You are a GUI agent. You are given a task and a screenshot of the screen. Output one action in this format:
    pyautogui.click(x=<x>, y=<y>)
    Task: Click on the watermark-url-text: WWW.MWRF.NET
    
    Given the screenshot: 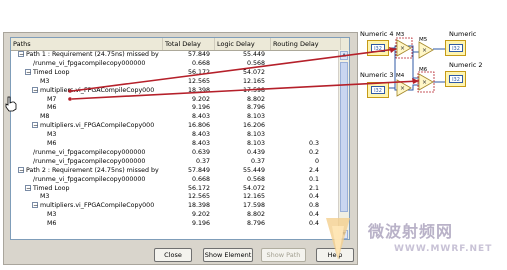 What is the action you would take?
    pyautogui.click(x=443, y=249)
    